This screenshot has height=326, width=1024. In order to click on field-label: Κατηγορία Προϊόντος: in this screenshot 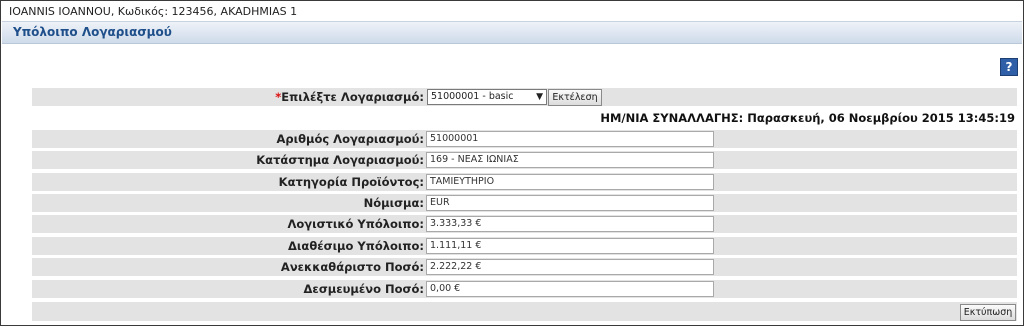, I will do `click(351, 182)`.